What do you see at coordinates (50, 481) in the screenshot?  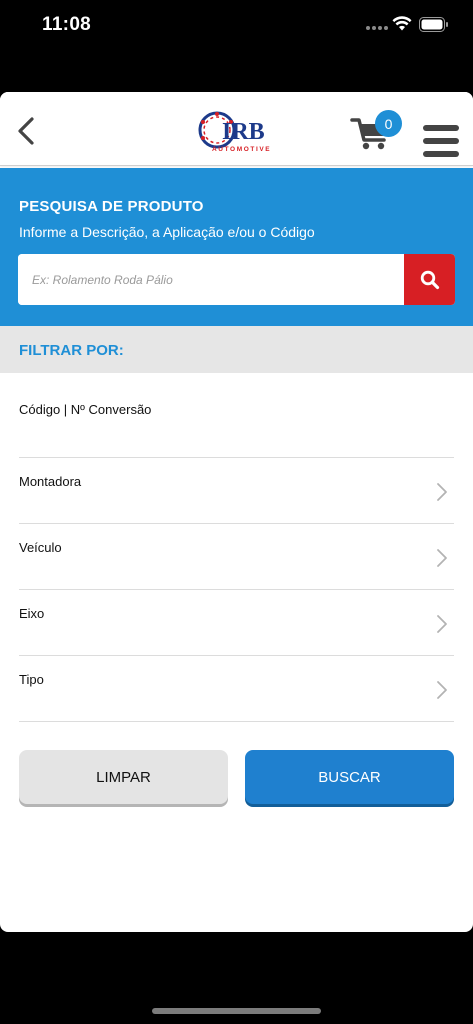 I see `filter-label: Montadora` at bounding box center [50, 481].